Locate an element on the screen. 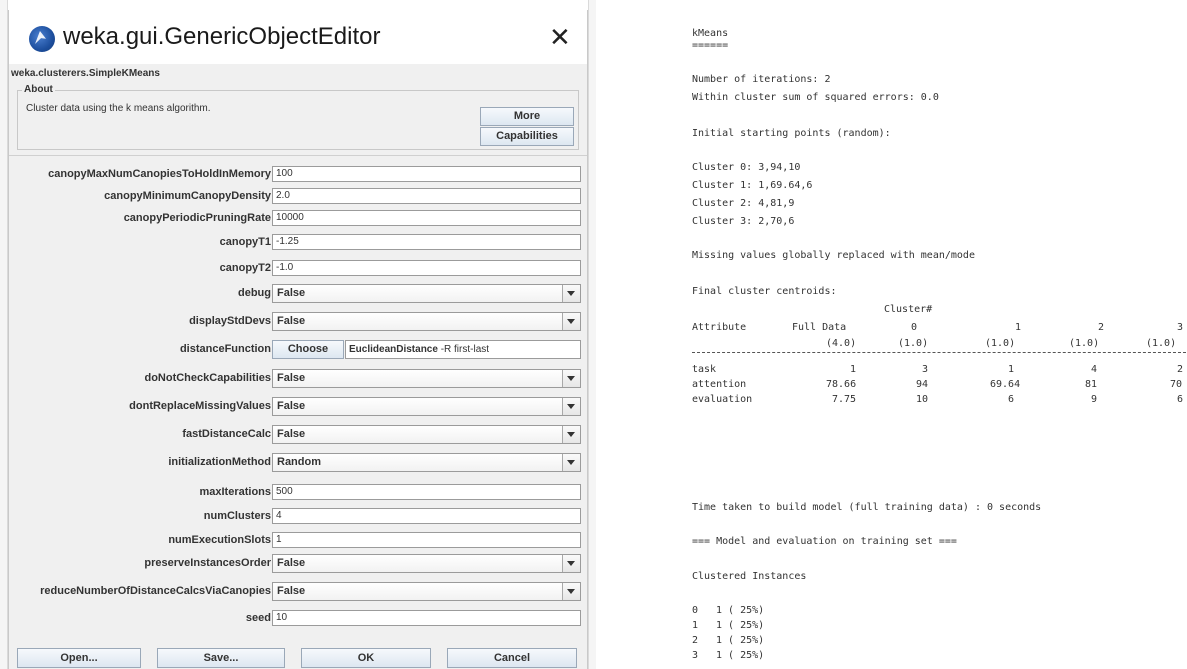 The height and width of the screenshot is (669, 1187). preserve-instances-order-select: False is located at coordinates (426, 563).